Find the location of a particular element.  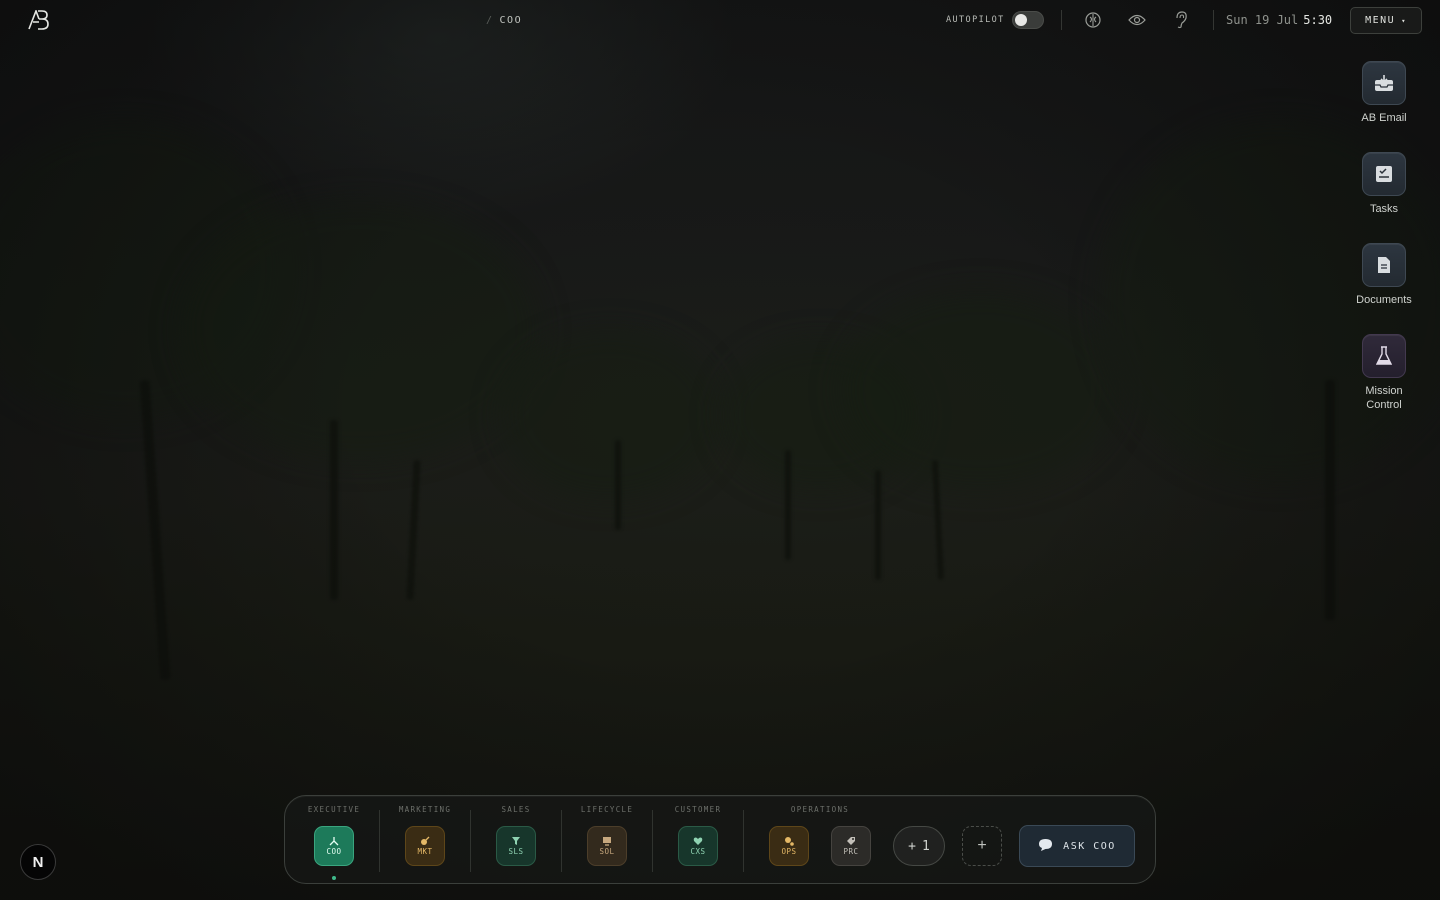

more-agents-button: + 1 is located at coordinates (919, 846).